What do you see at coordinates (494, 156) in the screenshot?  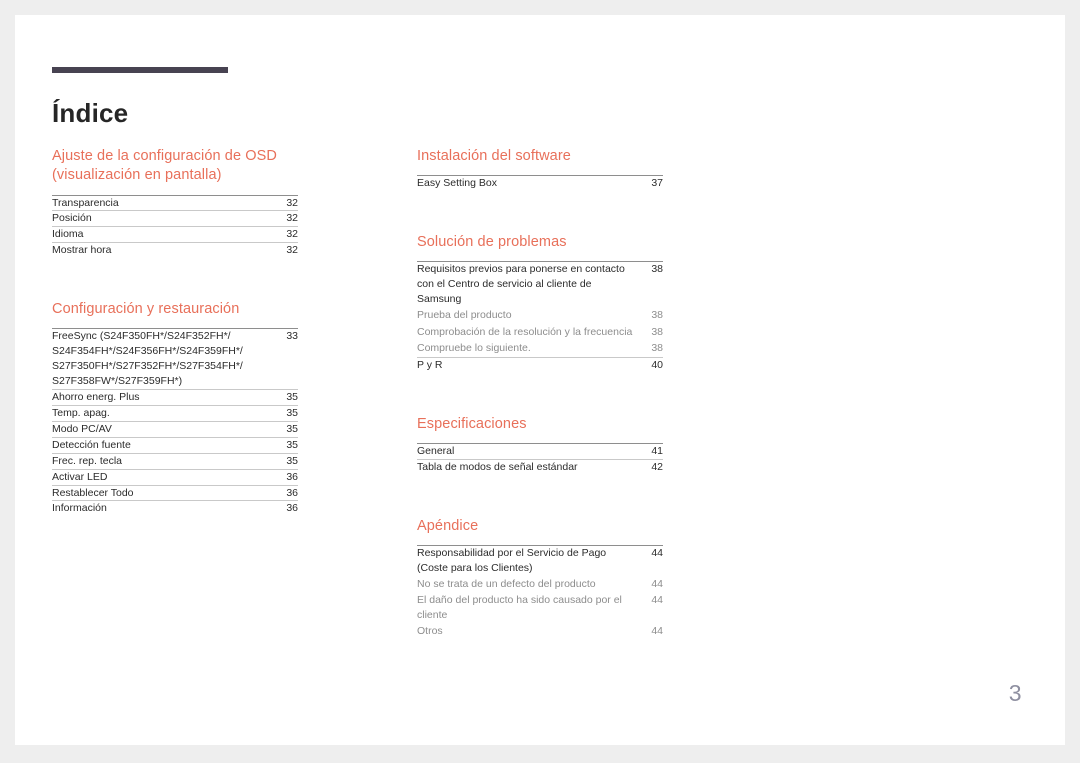 I see `section-heading: Instalación del software` at bounding box center [494, 156].